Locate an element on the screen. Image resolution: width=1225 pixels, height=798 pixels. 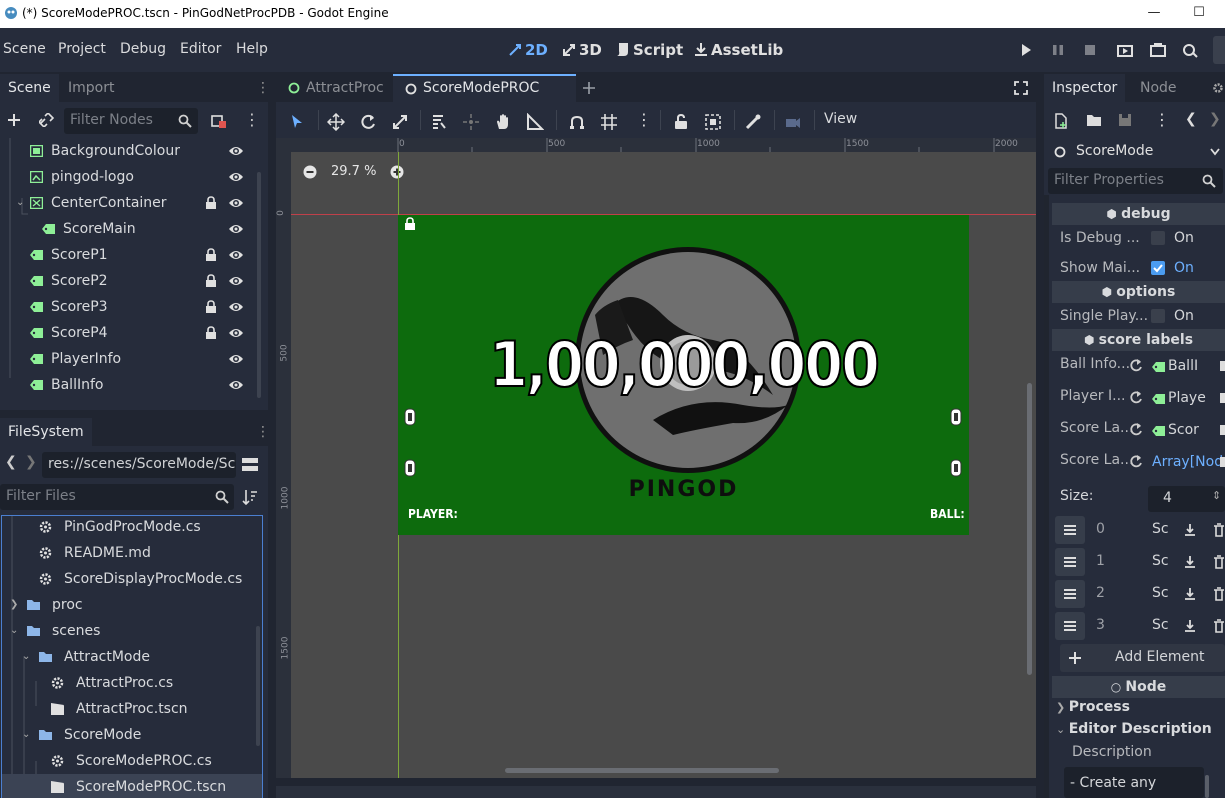
node-path-field: Array[Node is located at coordinates (1186, 463).